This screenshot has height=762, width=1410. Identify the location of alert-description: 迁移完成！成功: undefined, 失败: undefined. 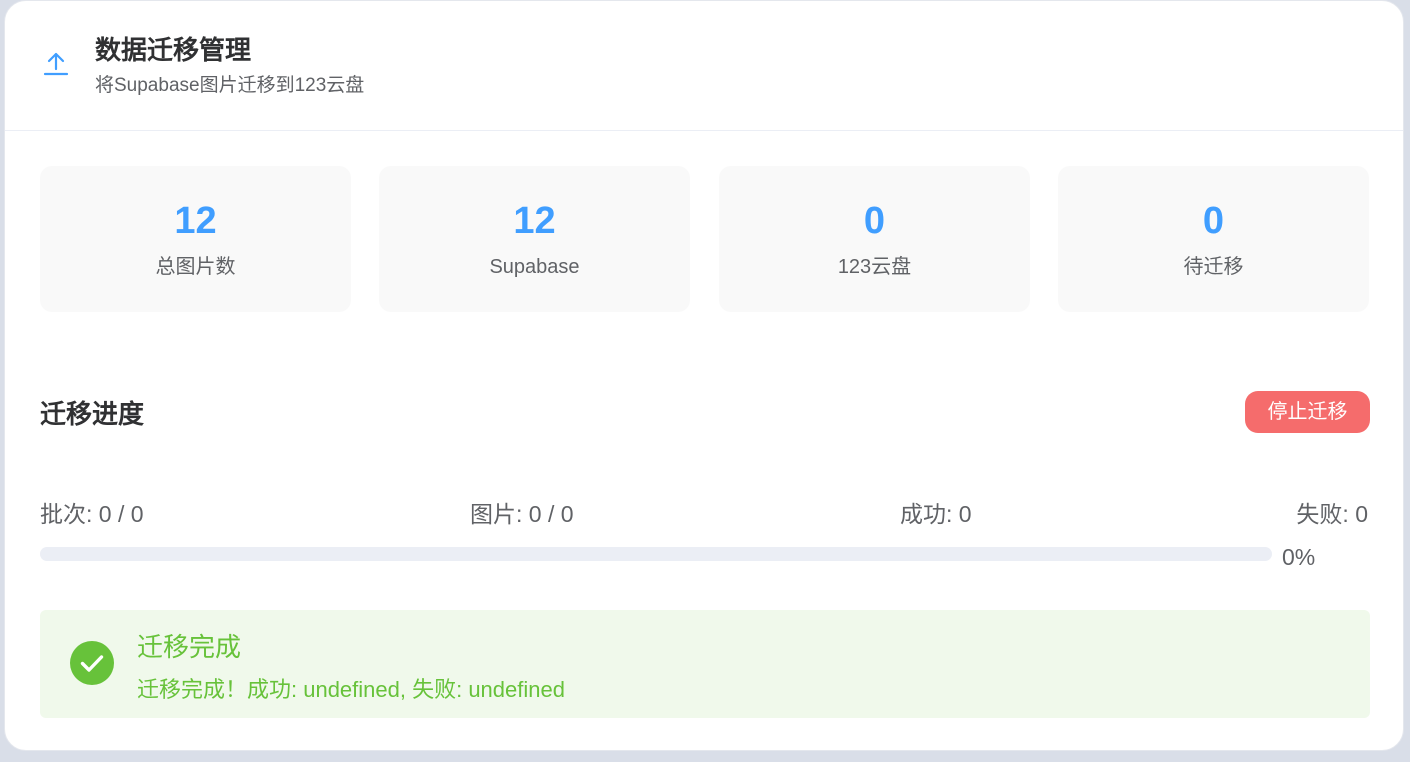
(351, 689).